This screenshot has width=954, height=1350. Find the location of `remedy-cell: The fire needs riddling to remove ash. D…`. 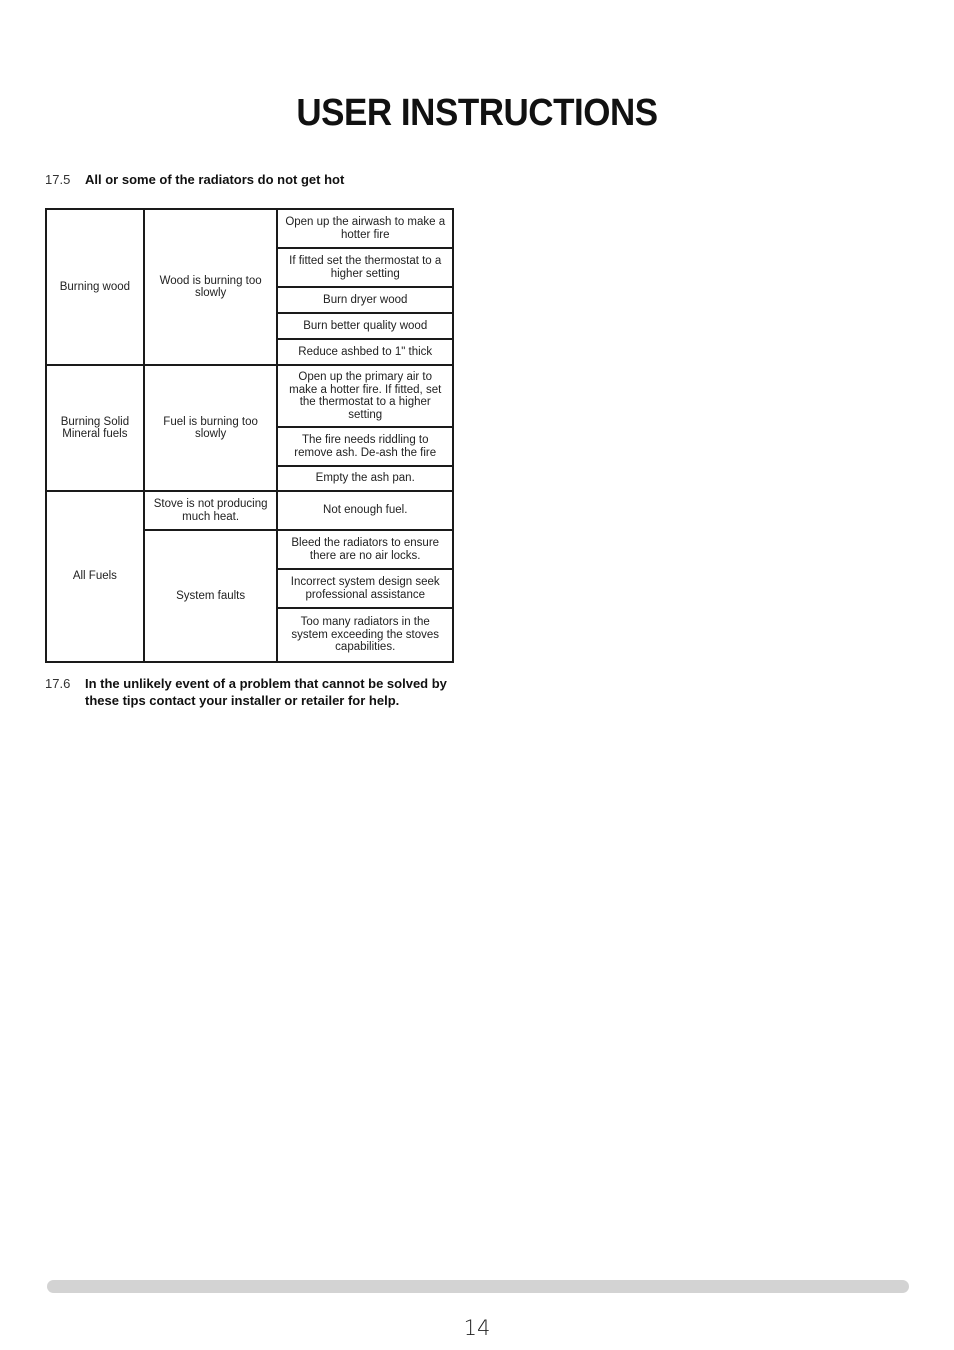

remedy-cell: The fire needs riddling to remove ash. D… is located at coordinates (365, 446).